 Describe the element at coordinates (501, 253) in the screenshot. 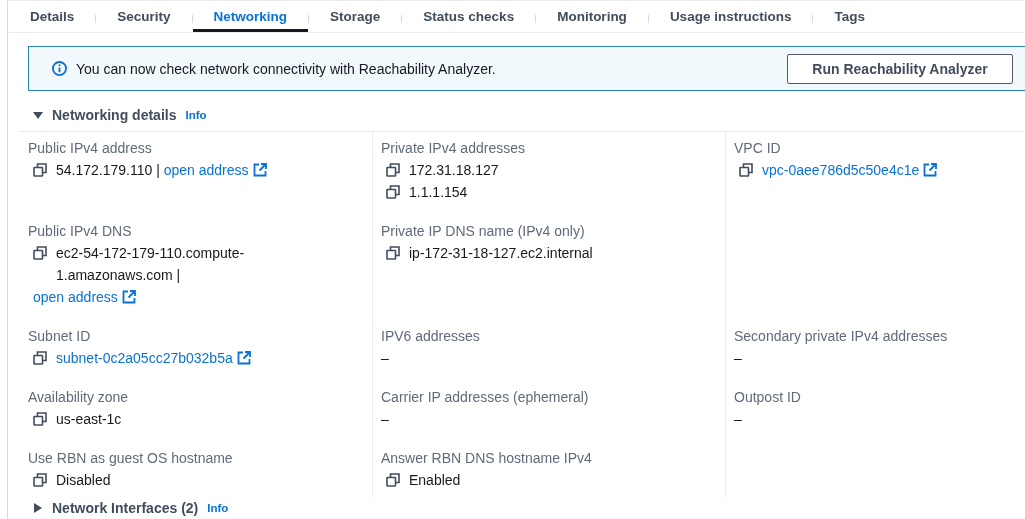

I see `field-value: ip-172-31-18-127.ec2.internal` at that location.